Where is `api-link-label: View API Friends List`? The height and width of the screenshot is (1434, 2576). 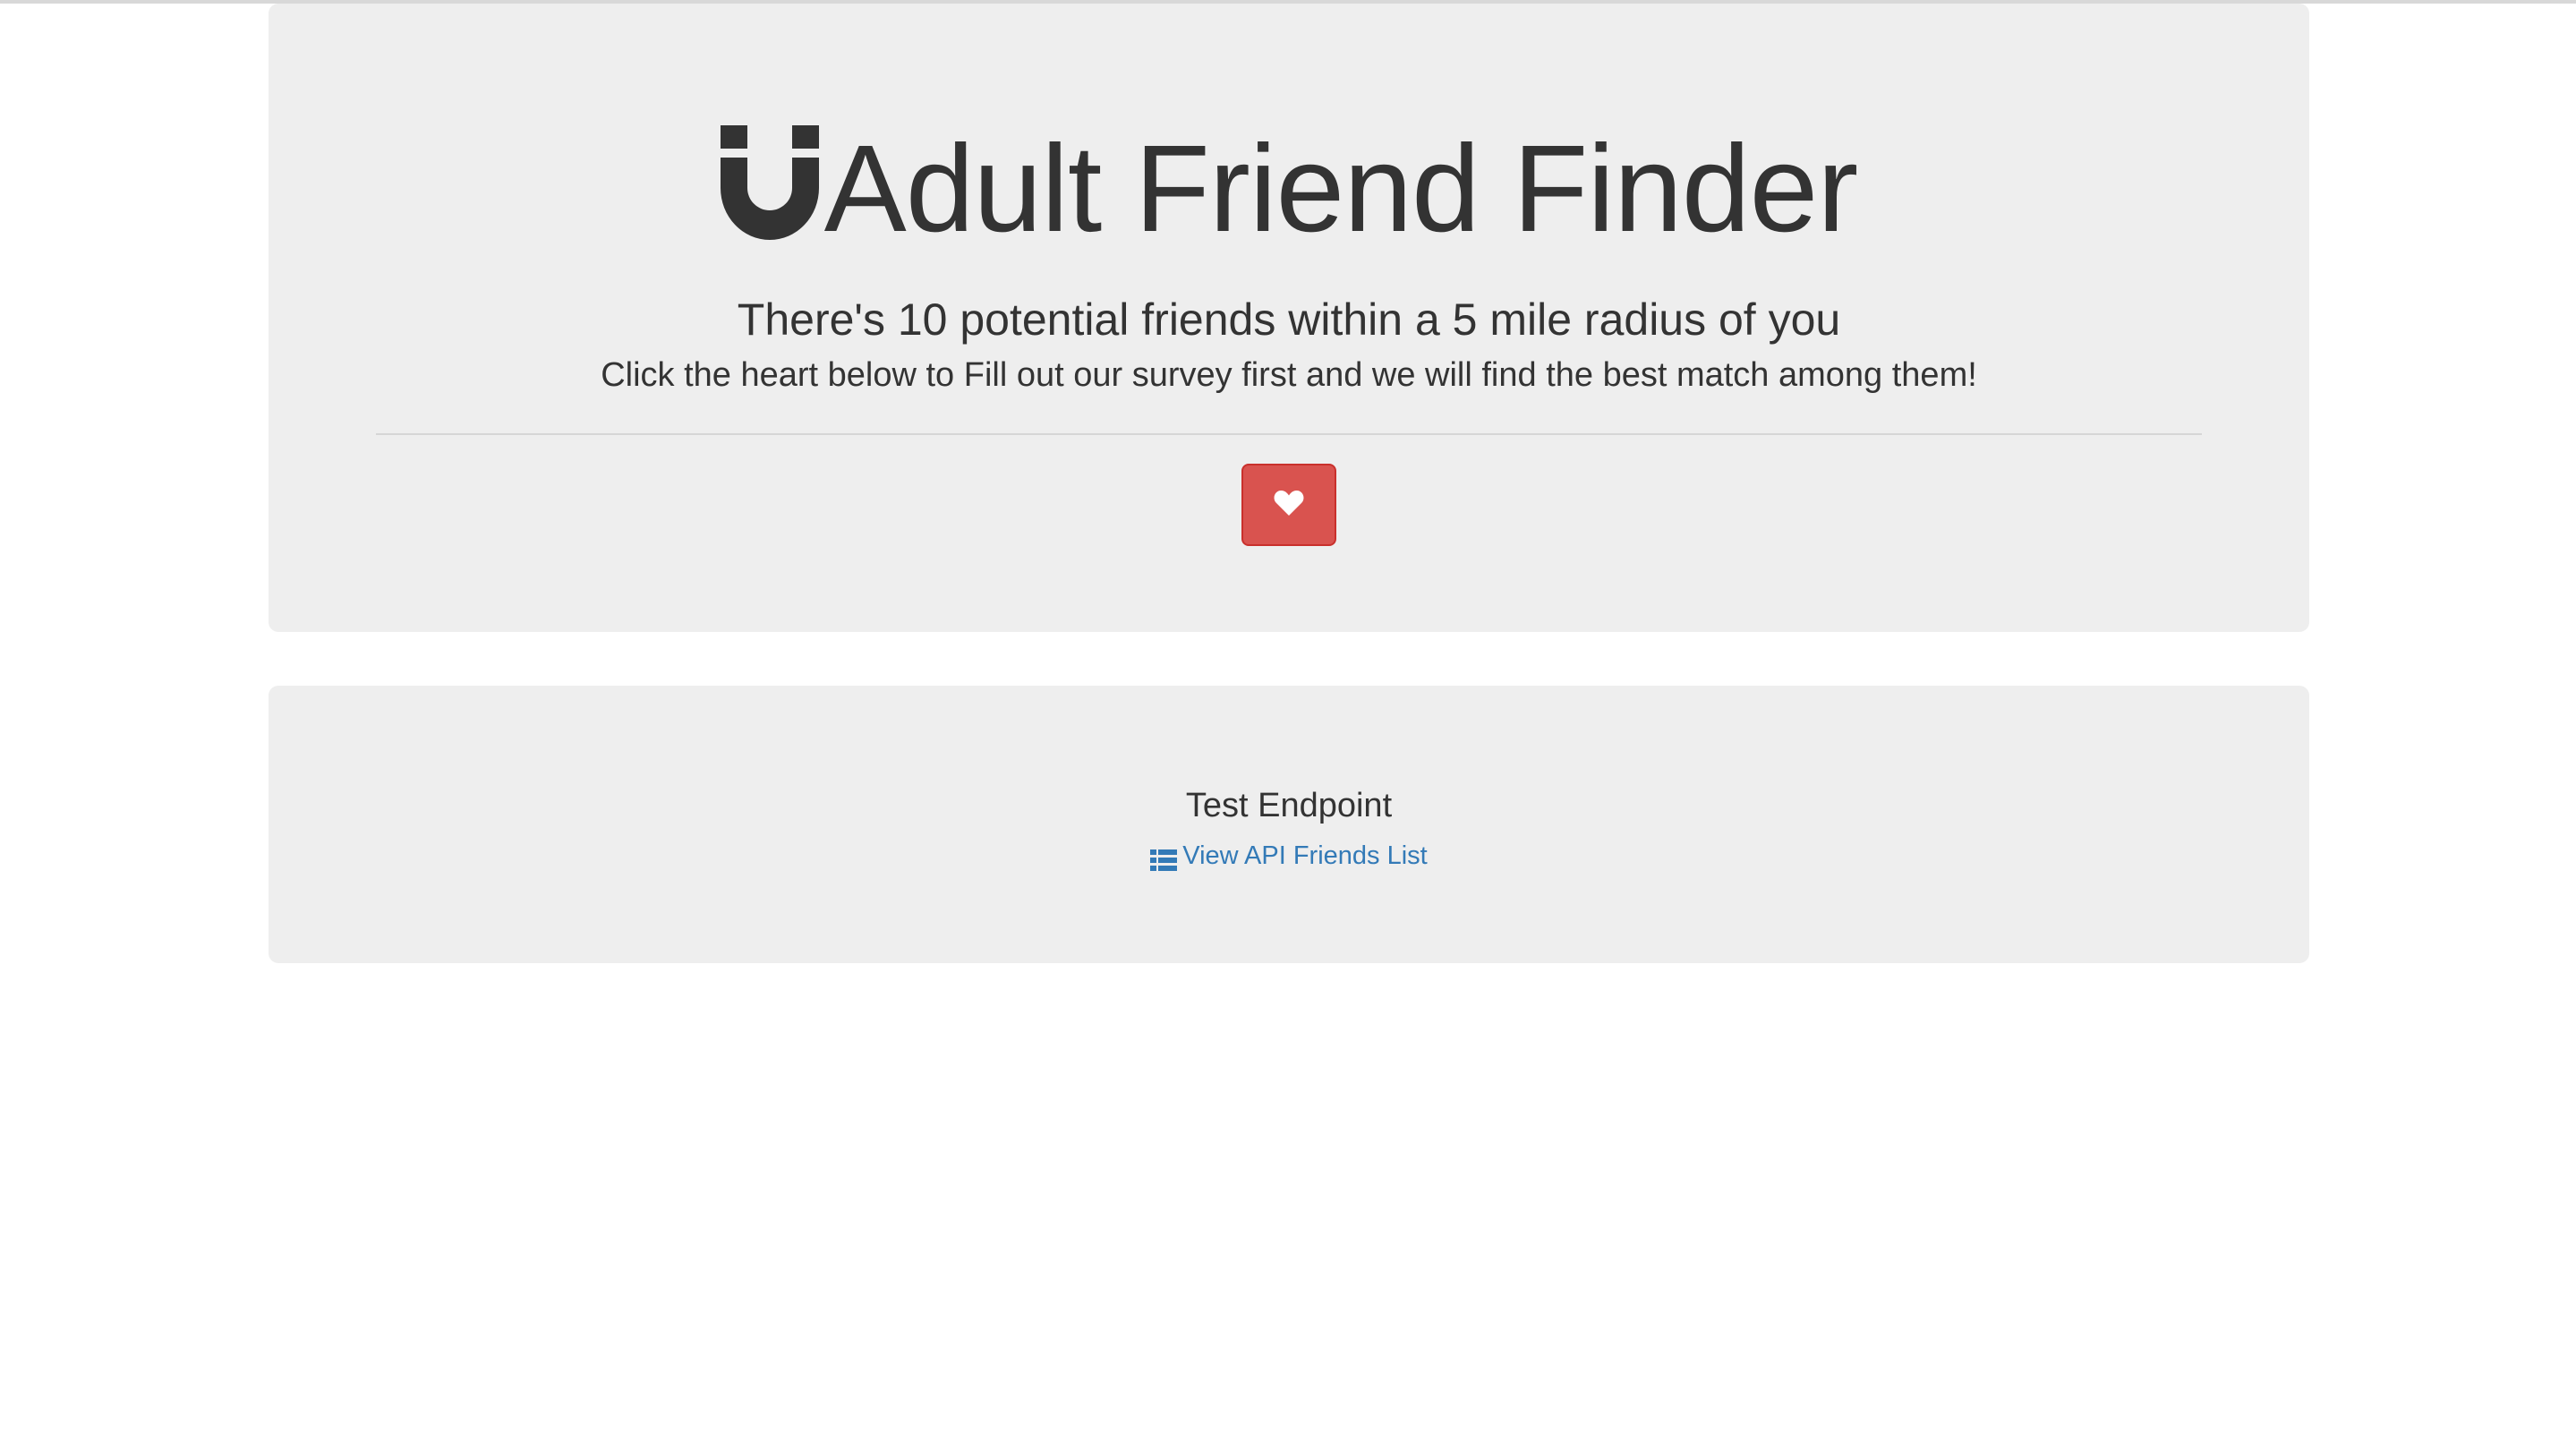 api-link-label: View API Friends List is located at coordinates (1305, 856).